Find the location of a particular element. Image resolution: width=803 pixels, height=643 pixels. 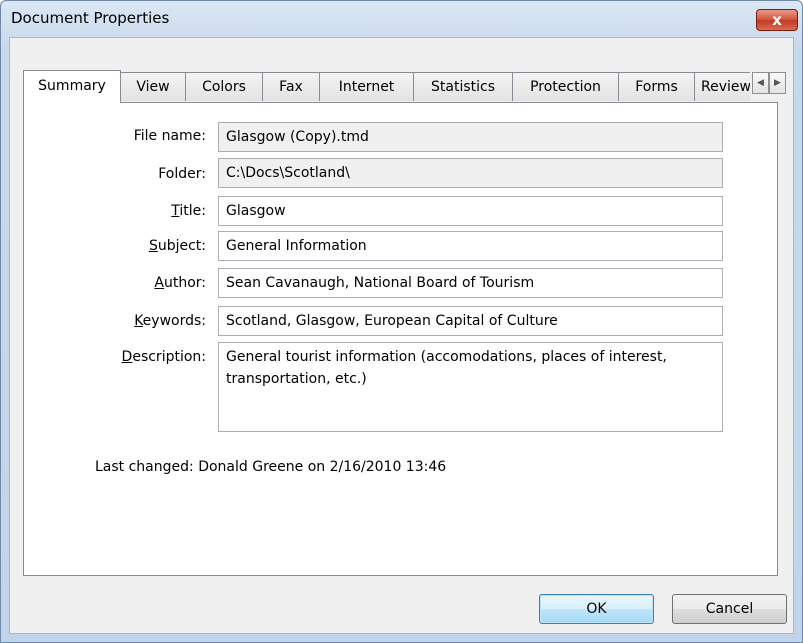

title-bar: Document Properties x is located at coordinates (401, 19).